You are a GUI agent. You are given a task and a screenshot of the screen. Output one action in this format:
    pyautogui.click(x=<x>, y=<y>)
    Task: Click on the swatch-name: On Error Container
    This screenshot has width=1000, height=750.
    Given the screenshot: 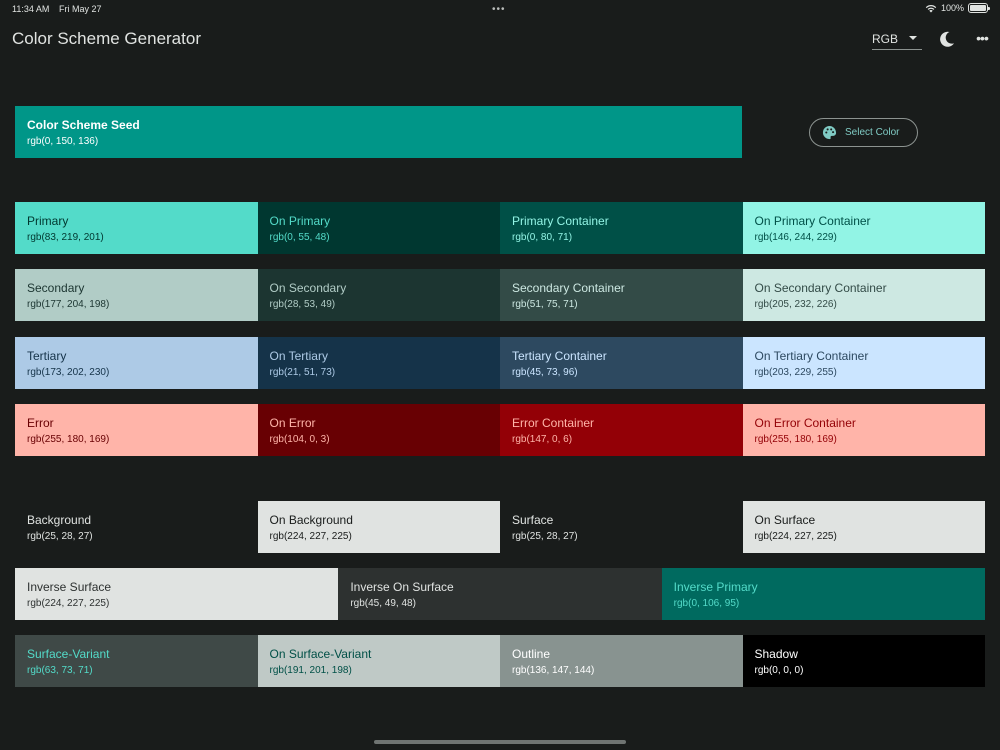 What is the action you would take?
    pyautogui.click(x=805, y=423)
    